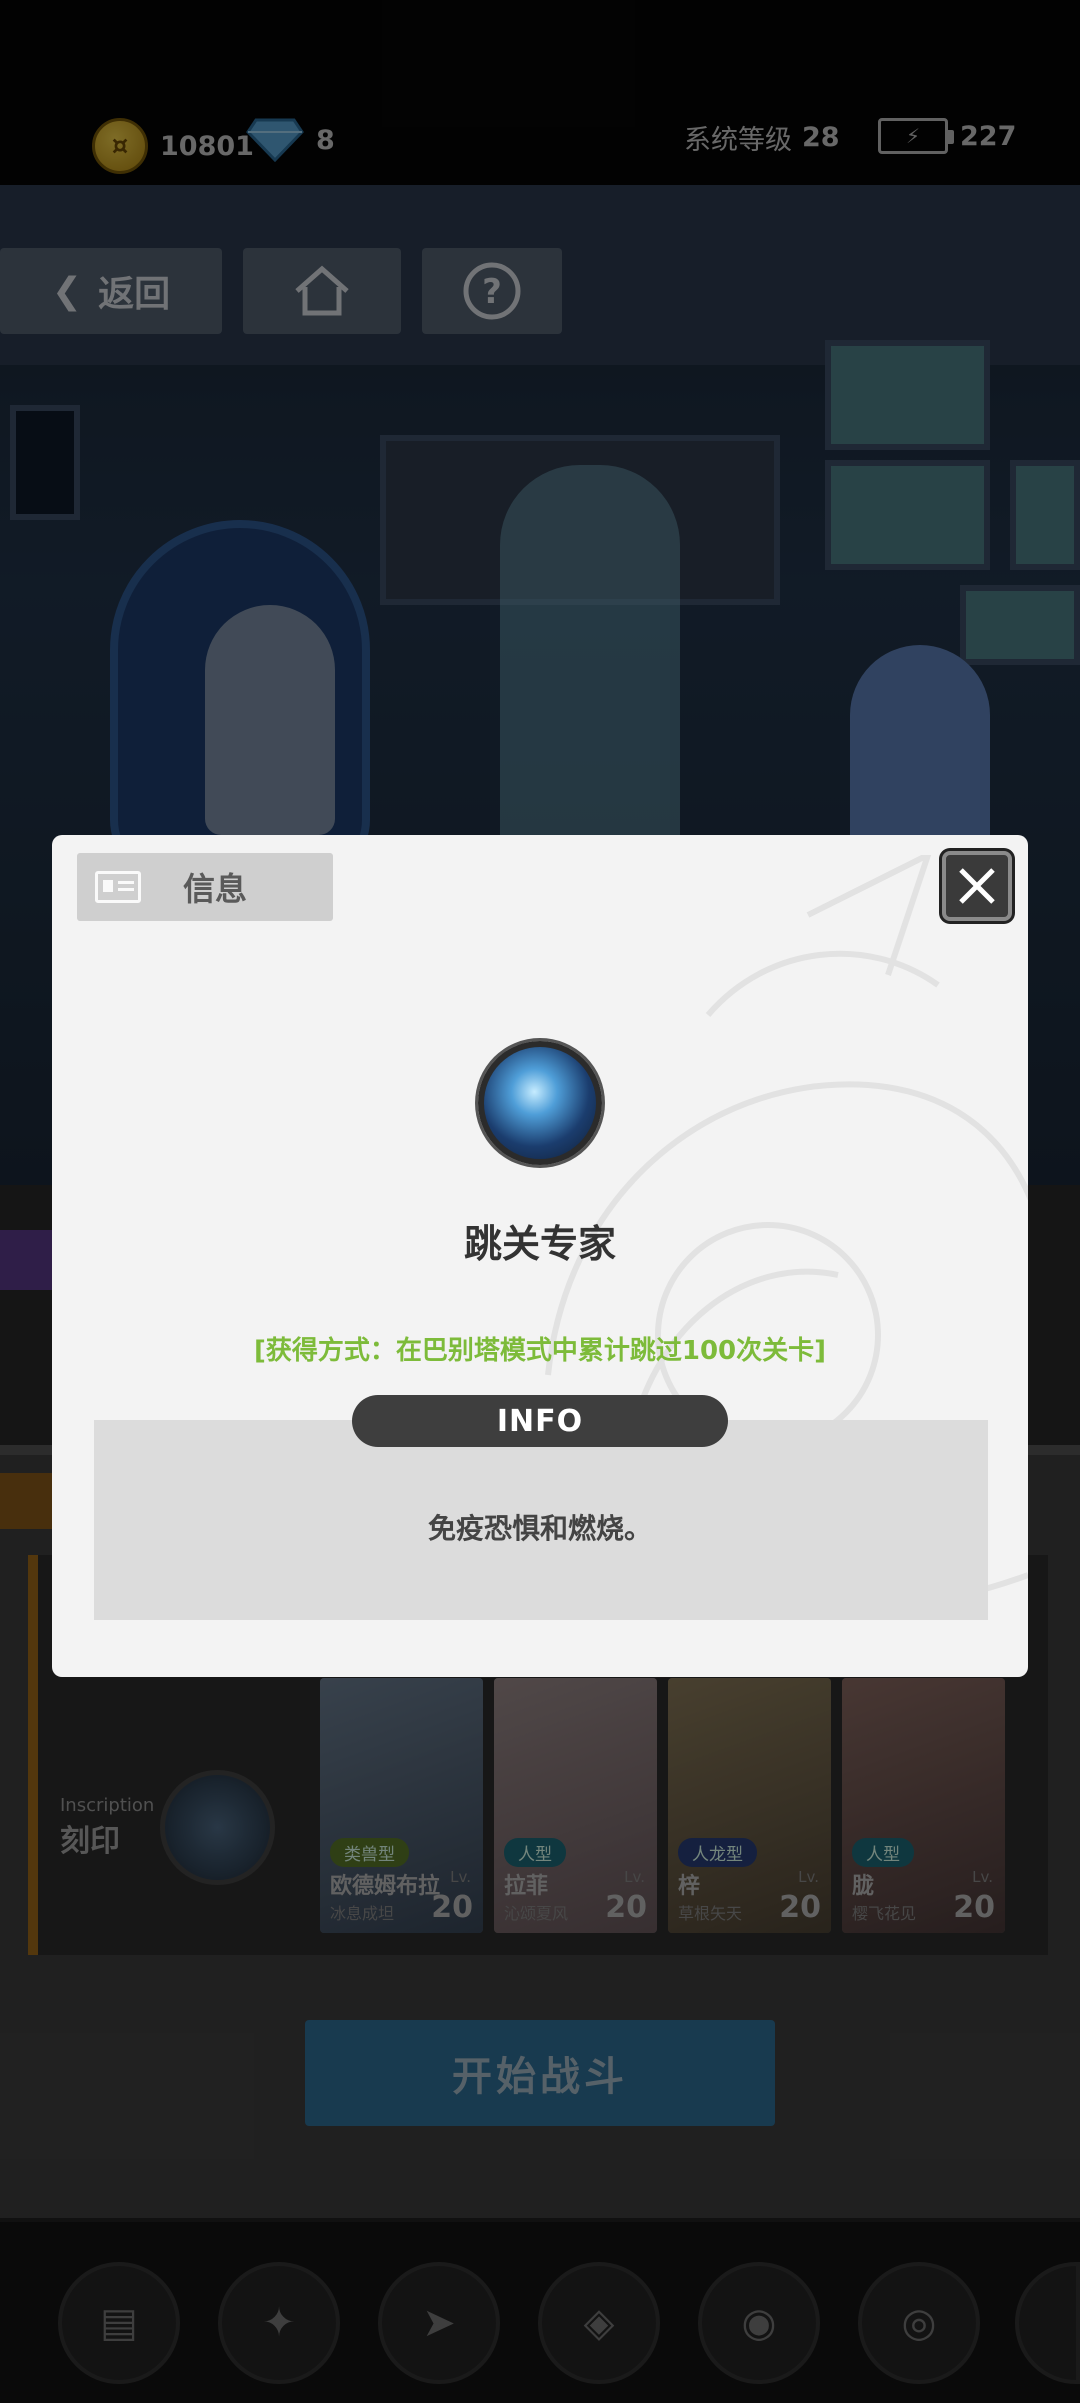 The width and height of the screenshot is (1080, 2403). I want to click on info-tag: 信息, so click(205, 887).